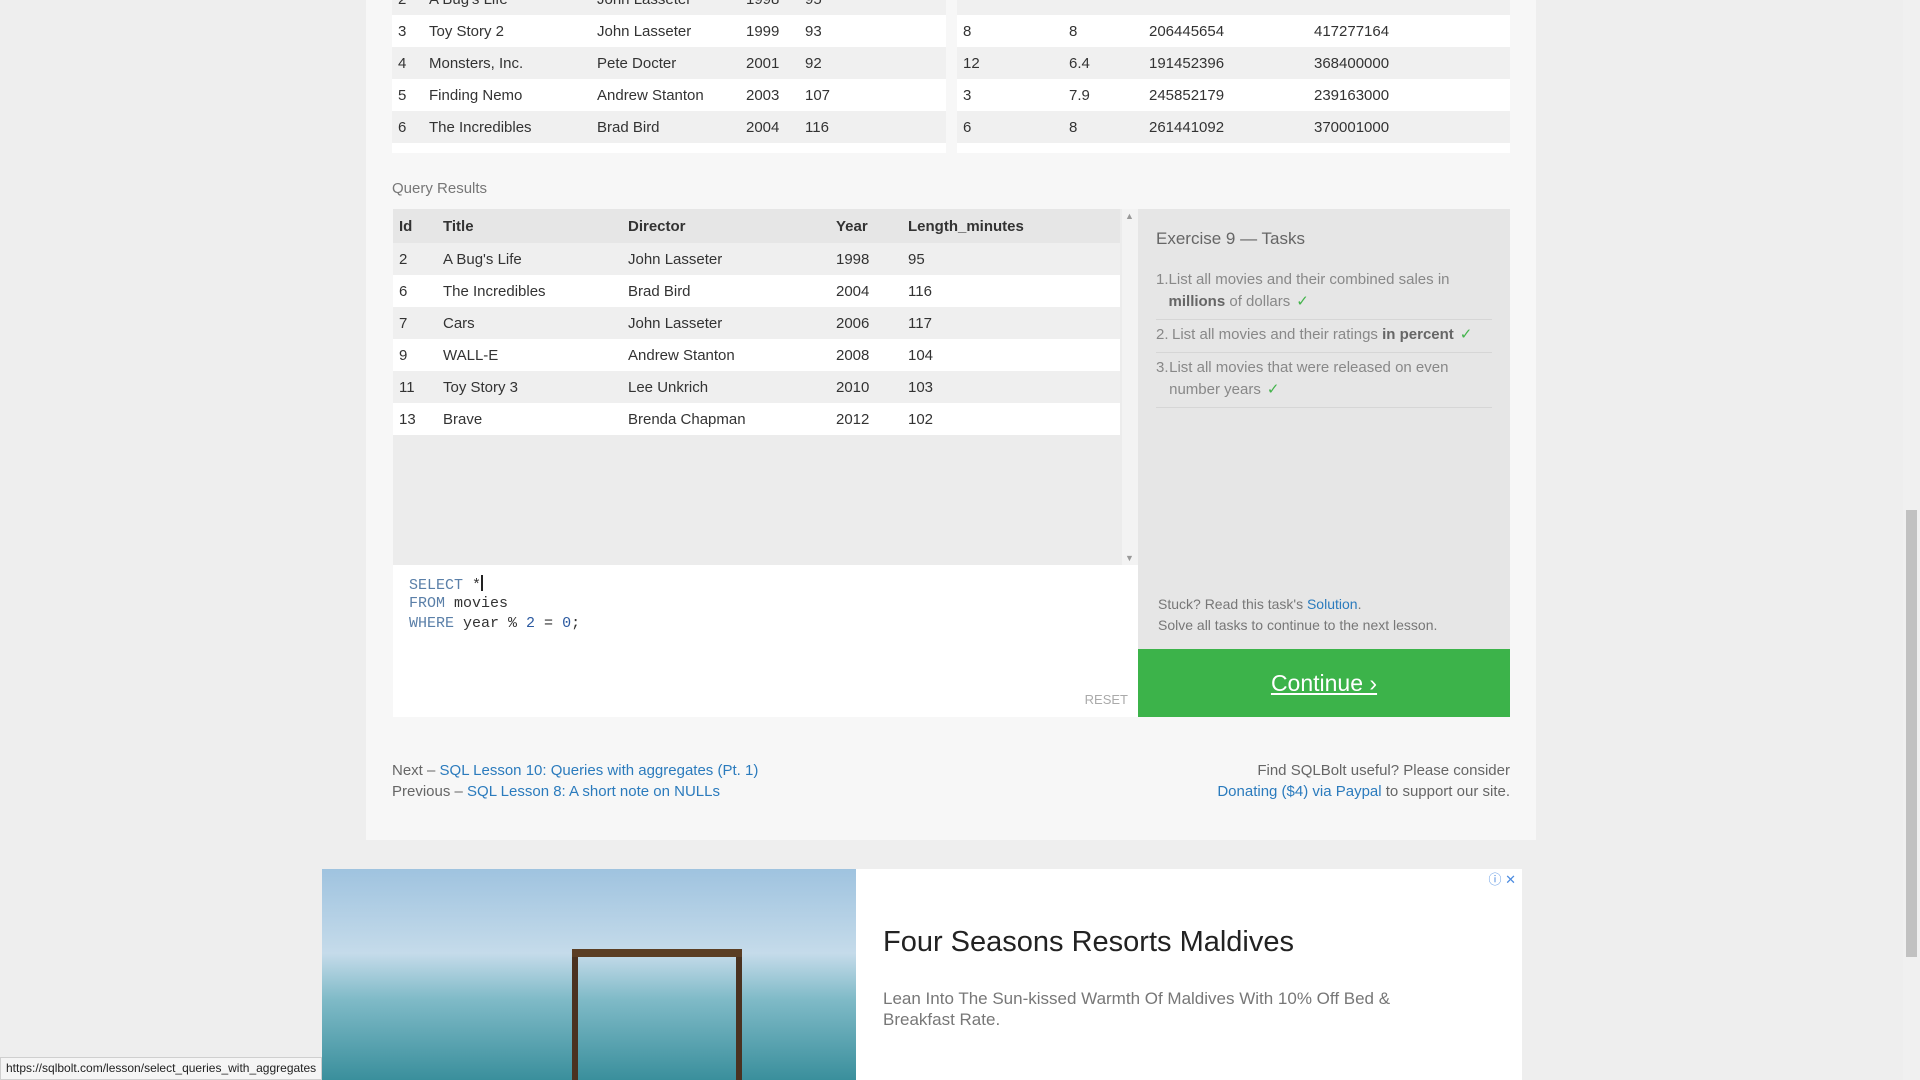  What do you see at coordinates (872, 63) in the screenshot?
I see `table-cell: 92` at bounding box center [872, 63].